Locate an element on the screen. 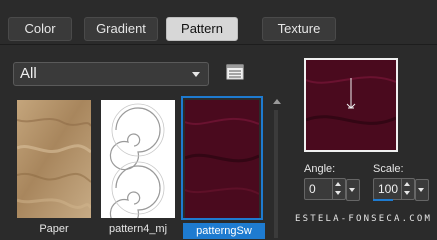 The image size is (437, 240). scale-dropdown-button is located at coordinates (422, 190).